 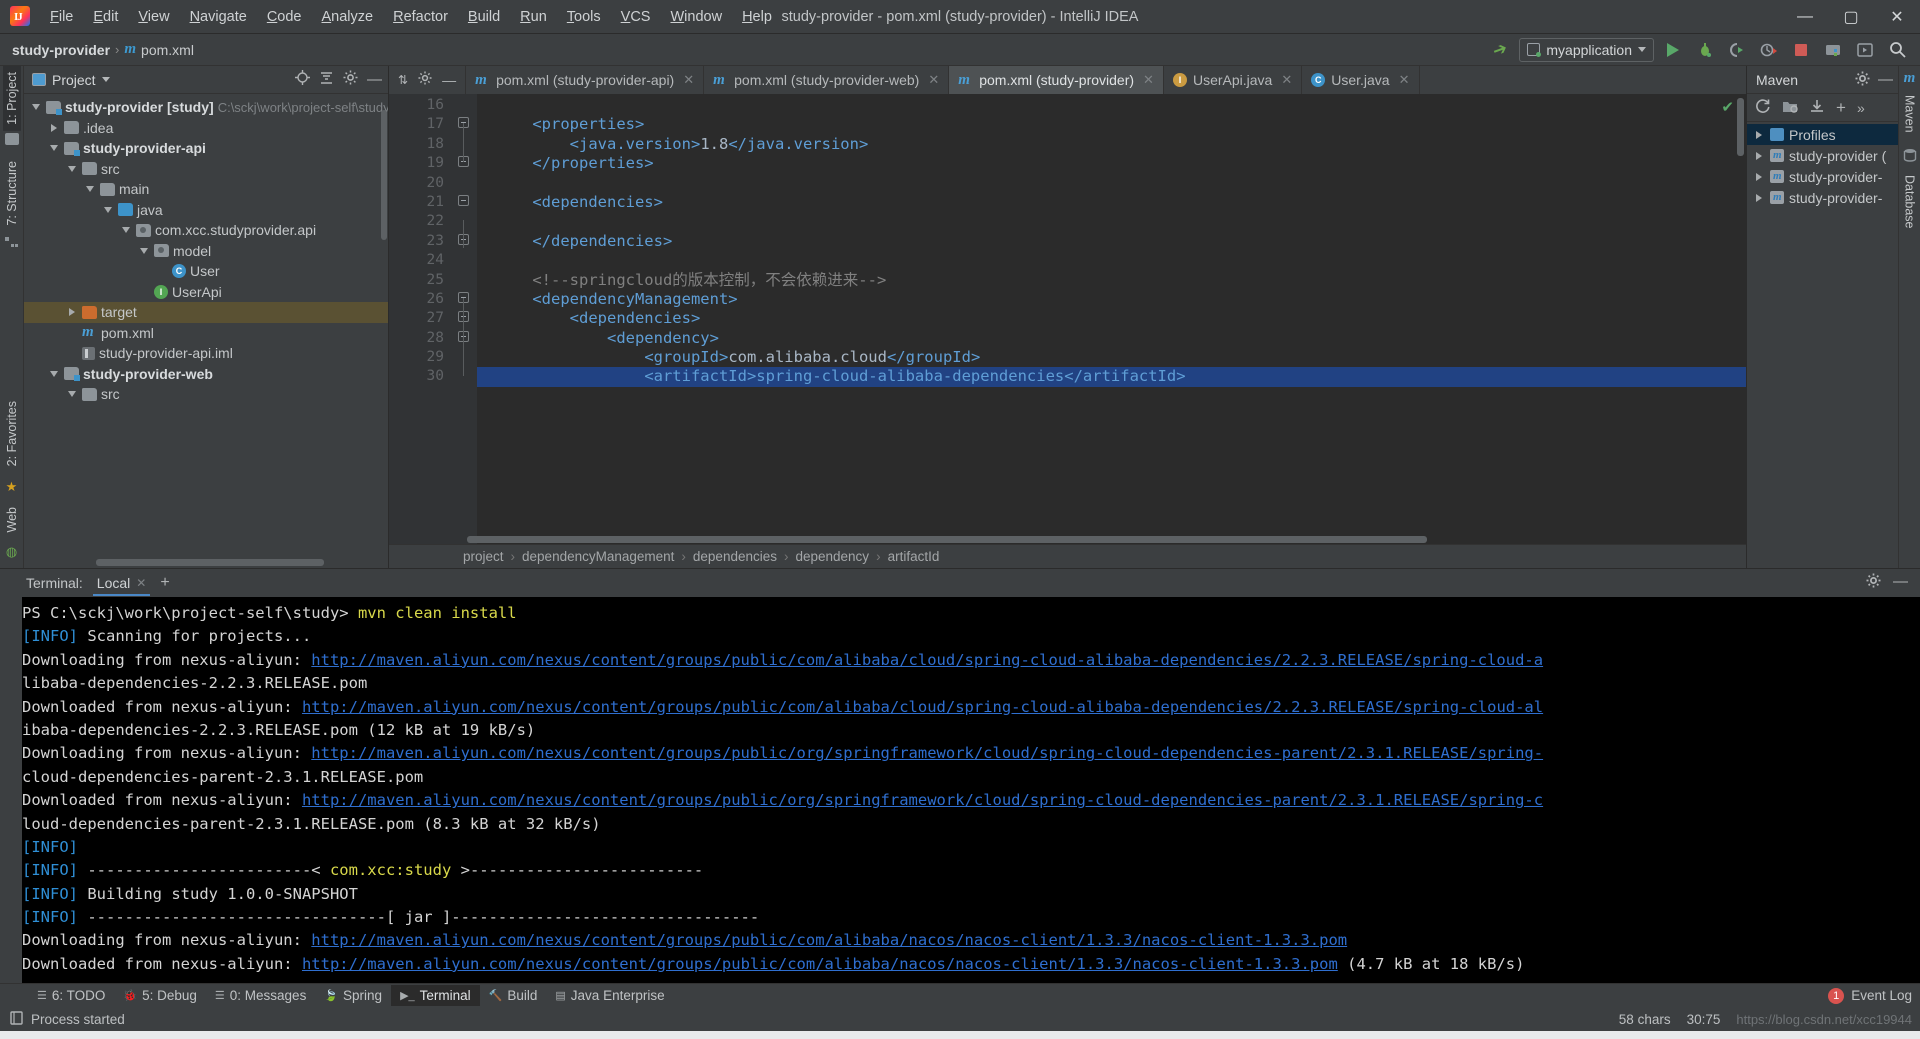 I want to click on menu-item-code: Code, so click(x=284, y=17).